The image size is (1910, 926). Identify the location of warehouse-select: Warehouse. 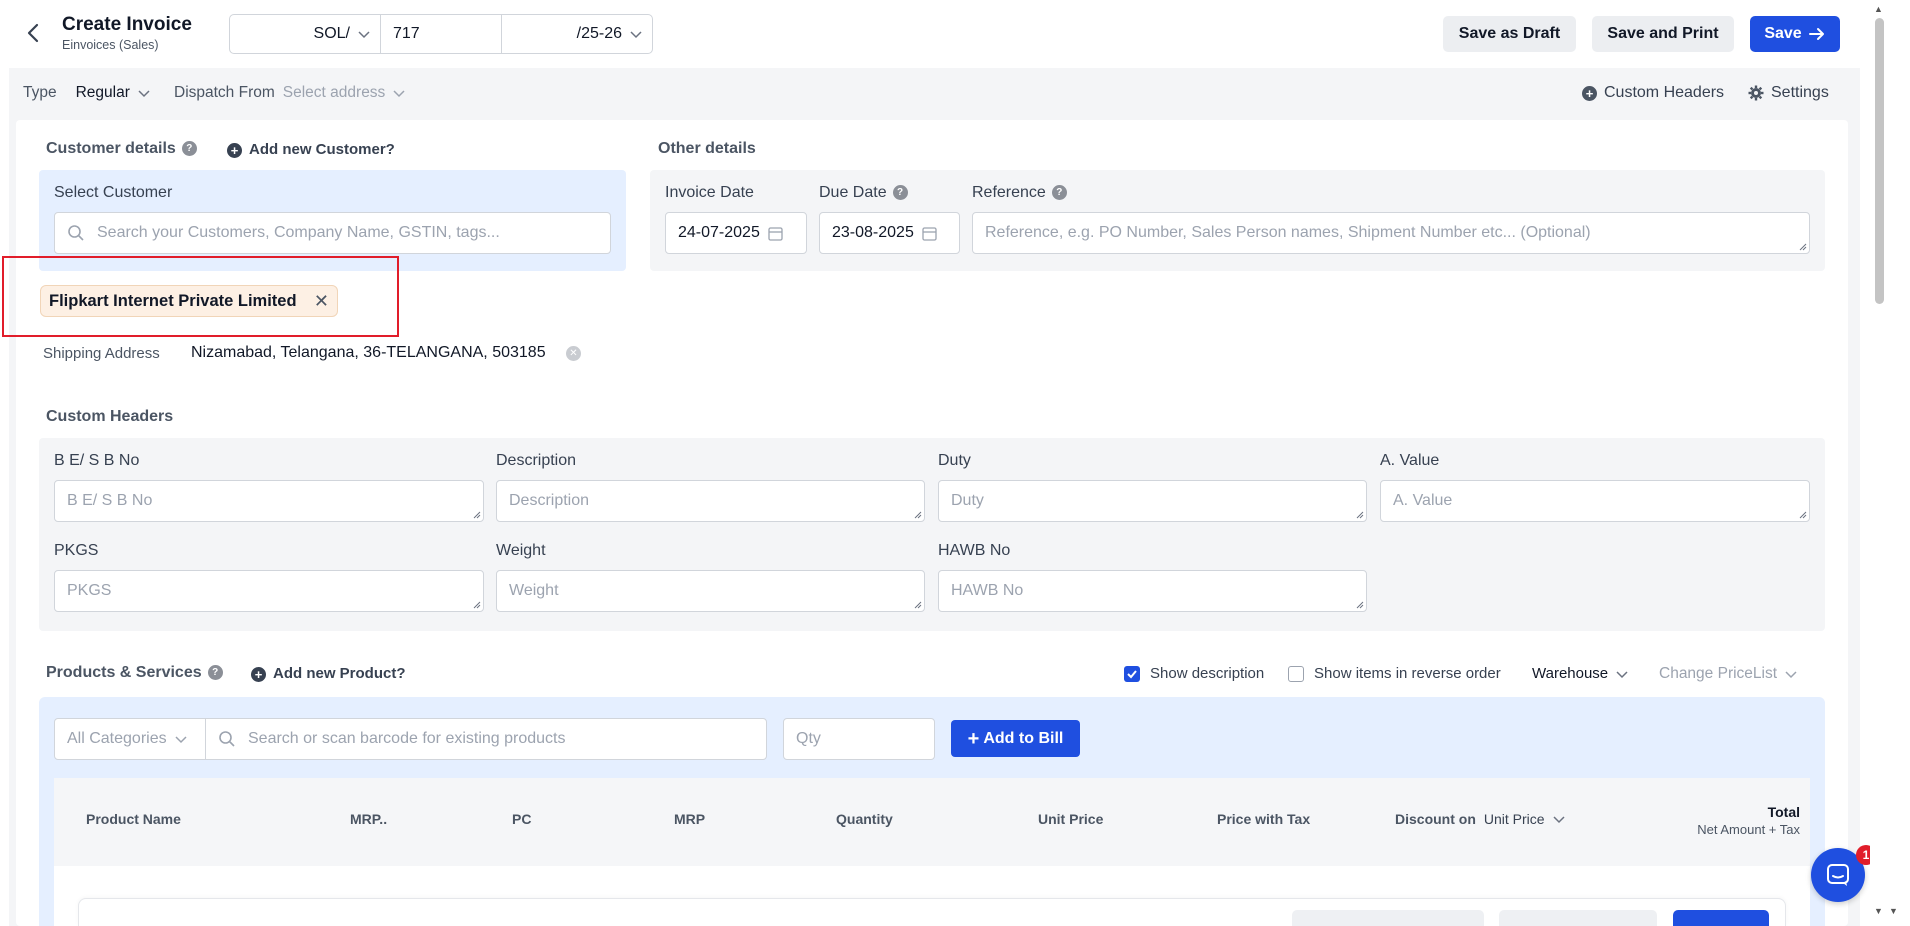
(1581, 673).